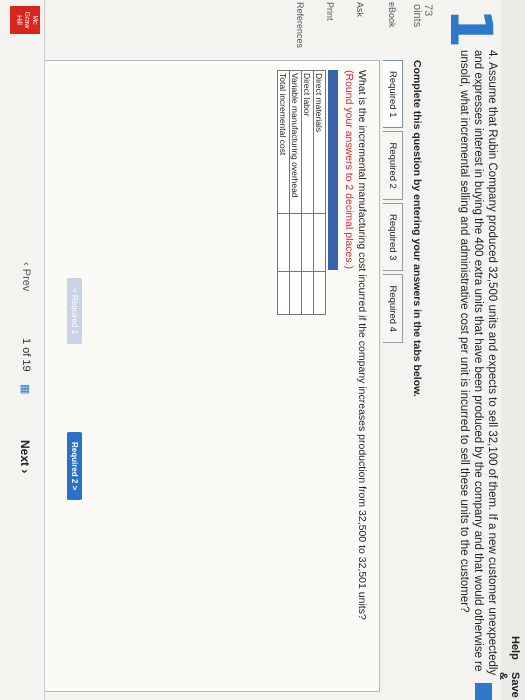  Describe the element at coordinates (300, 25) in the screenshot. I see `references-link: References` at that location.